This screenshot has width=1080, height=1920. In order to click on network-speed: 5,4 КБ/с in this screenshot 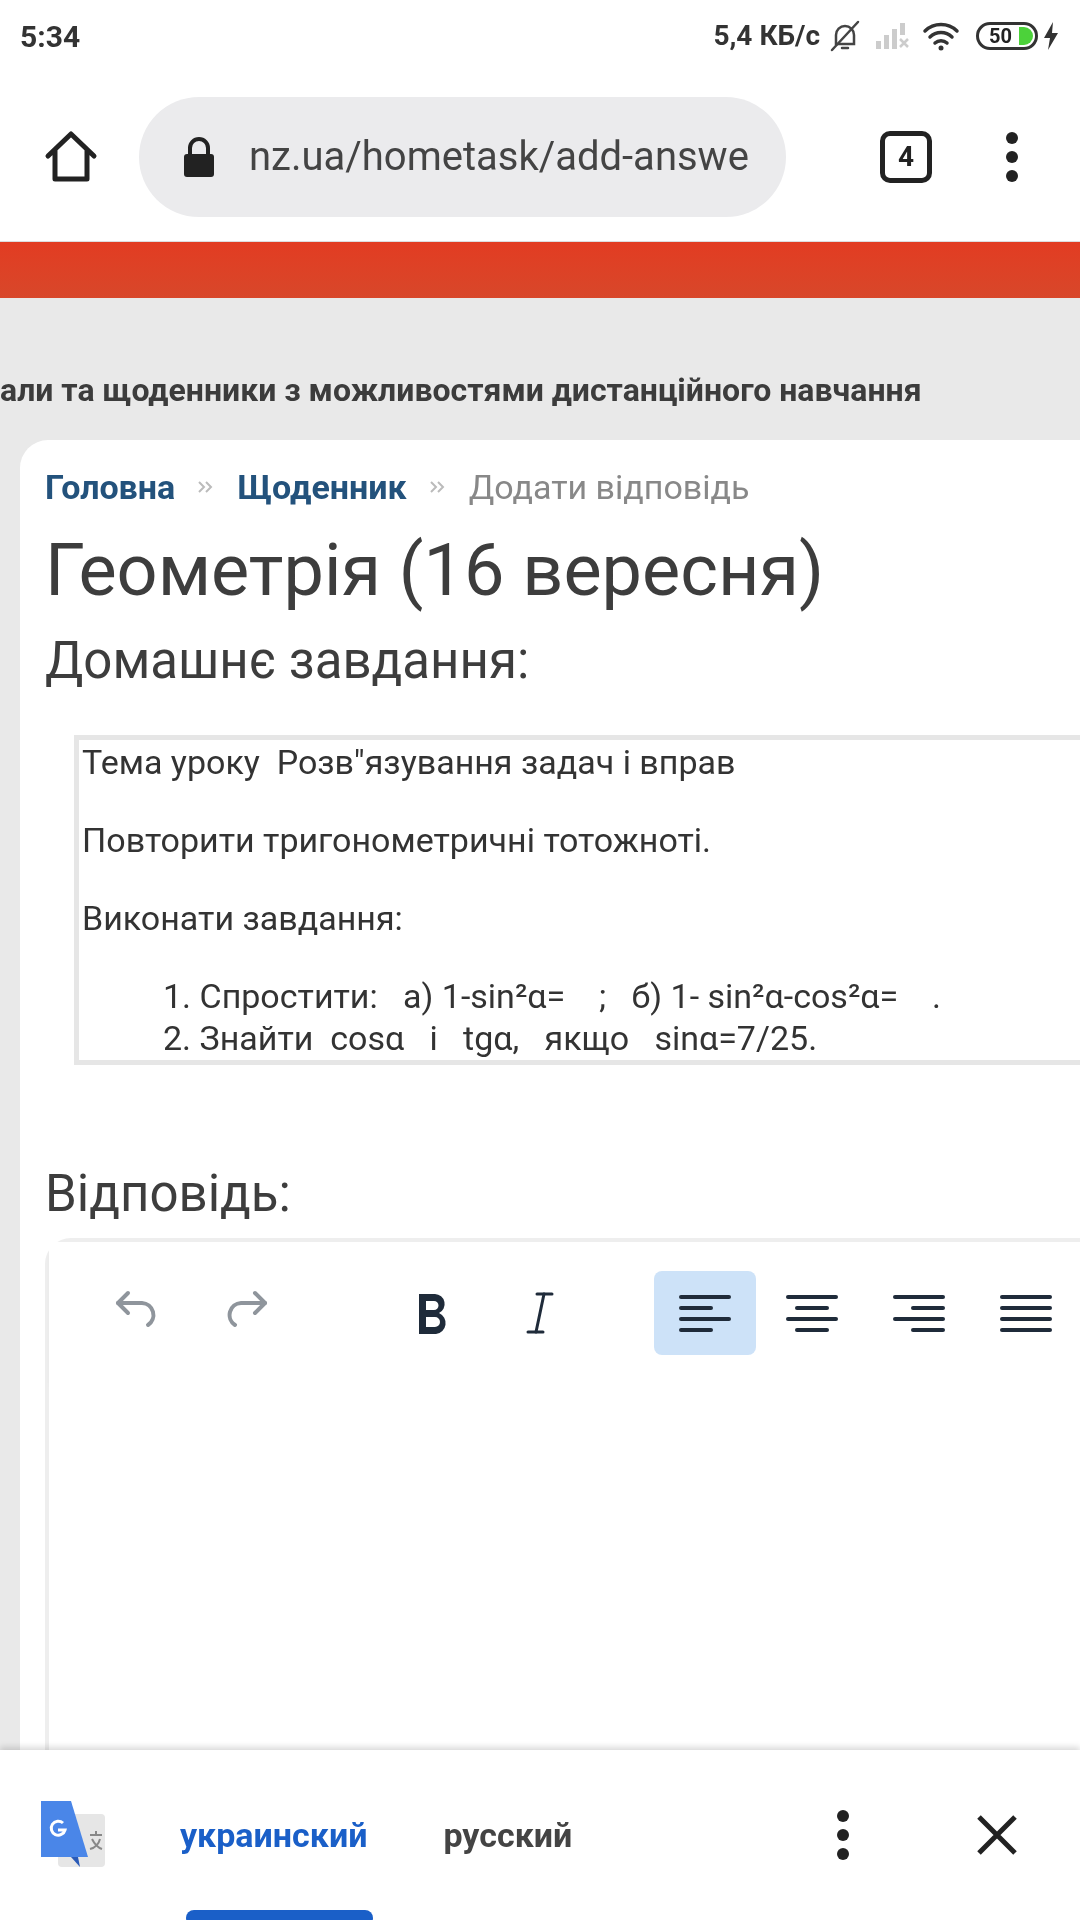, I will do `click(766, 36)`.